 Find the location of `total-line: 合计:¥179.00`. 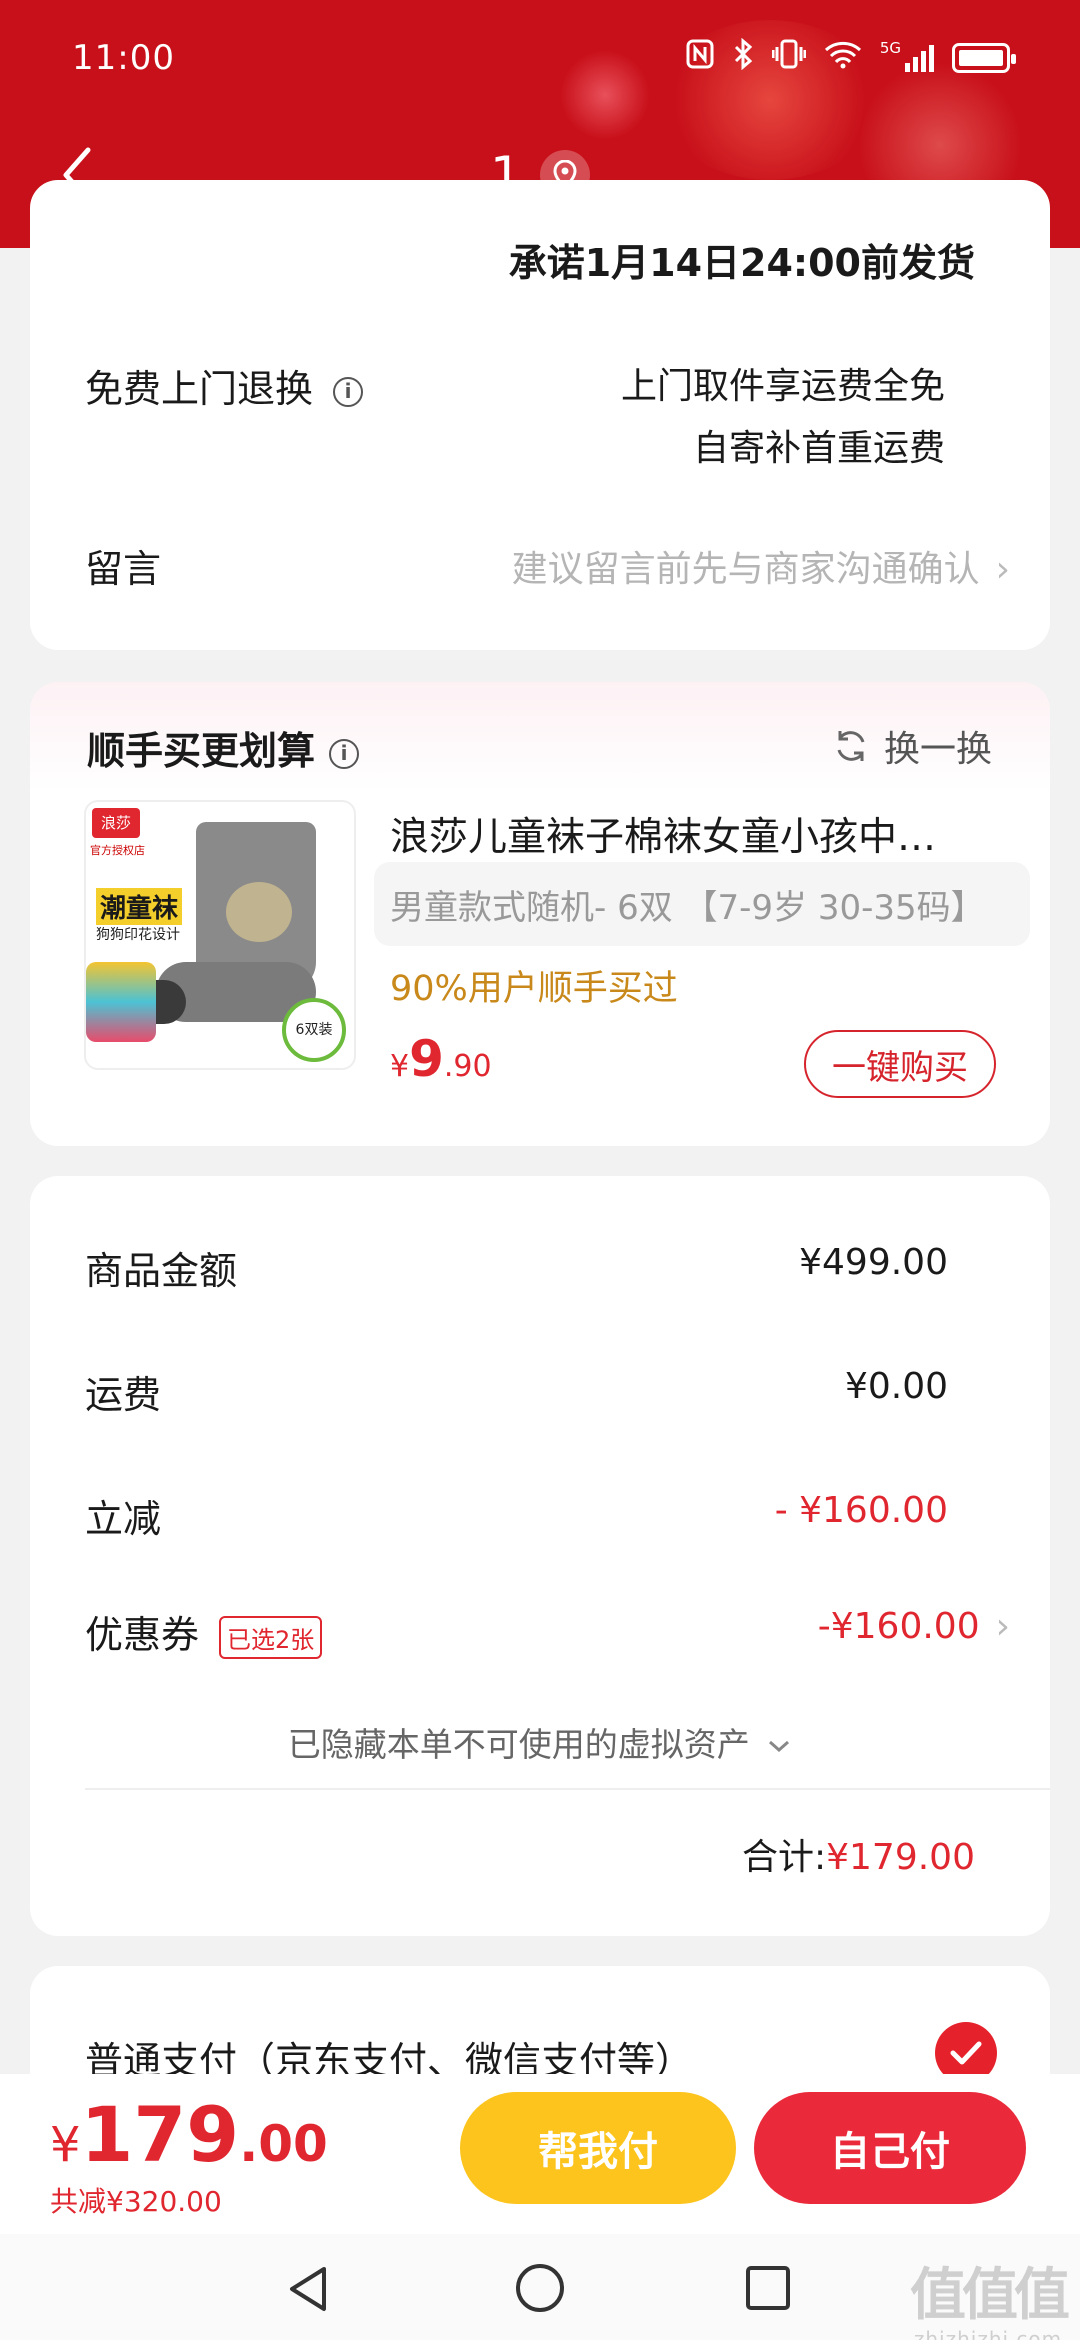

total-line: 合计:¥179.00 is located at coordinates (858, 1854).